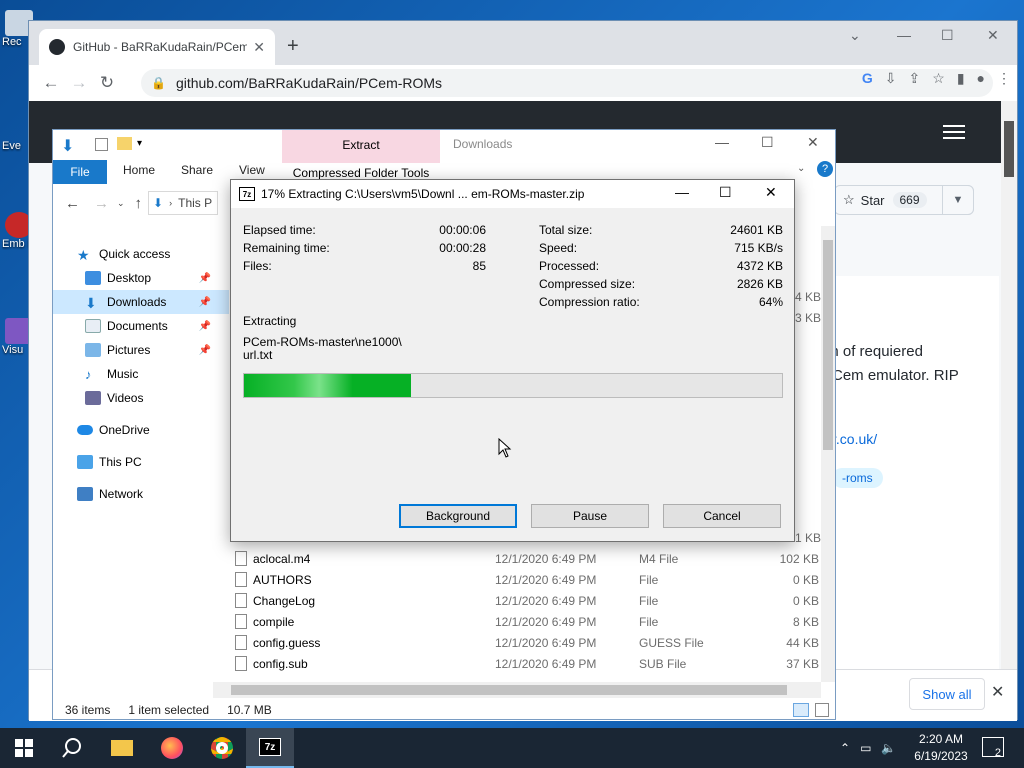 The image size is (1024, 768). I want to click on file-name: ChangeLog, so click(284, 600).